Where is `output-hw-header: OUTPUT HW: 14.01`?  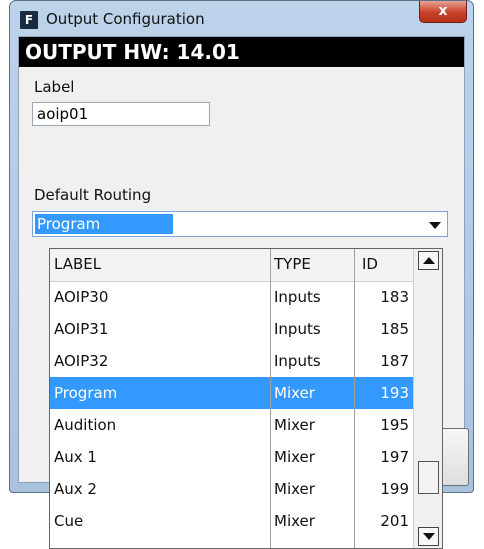 output-hw-header: OUTPUT HW: 14.01 is located at coordinates (241, 52).